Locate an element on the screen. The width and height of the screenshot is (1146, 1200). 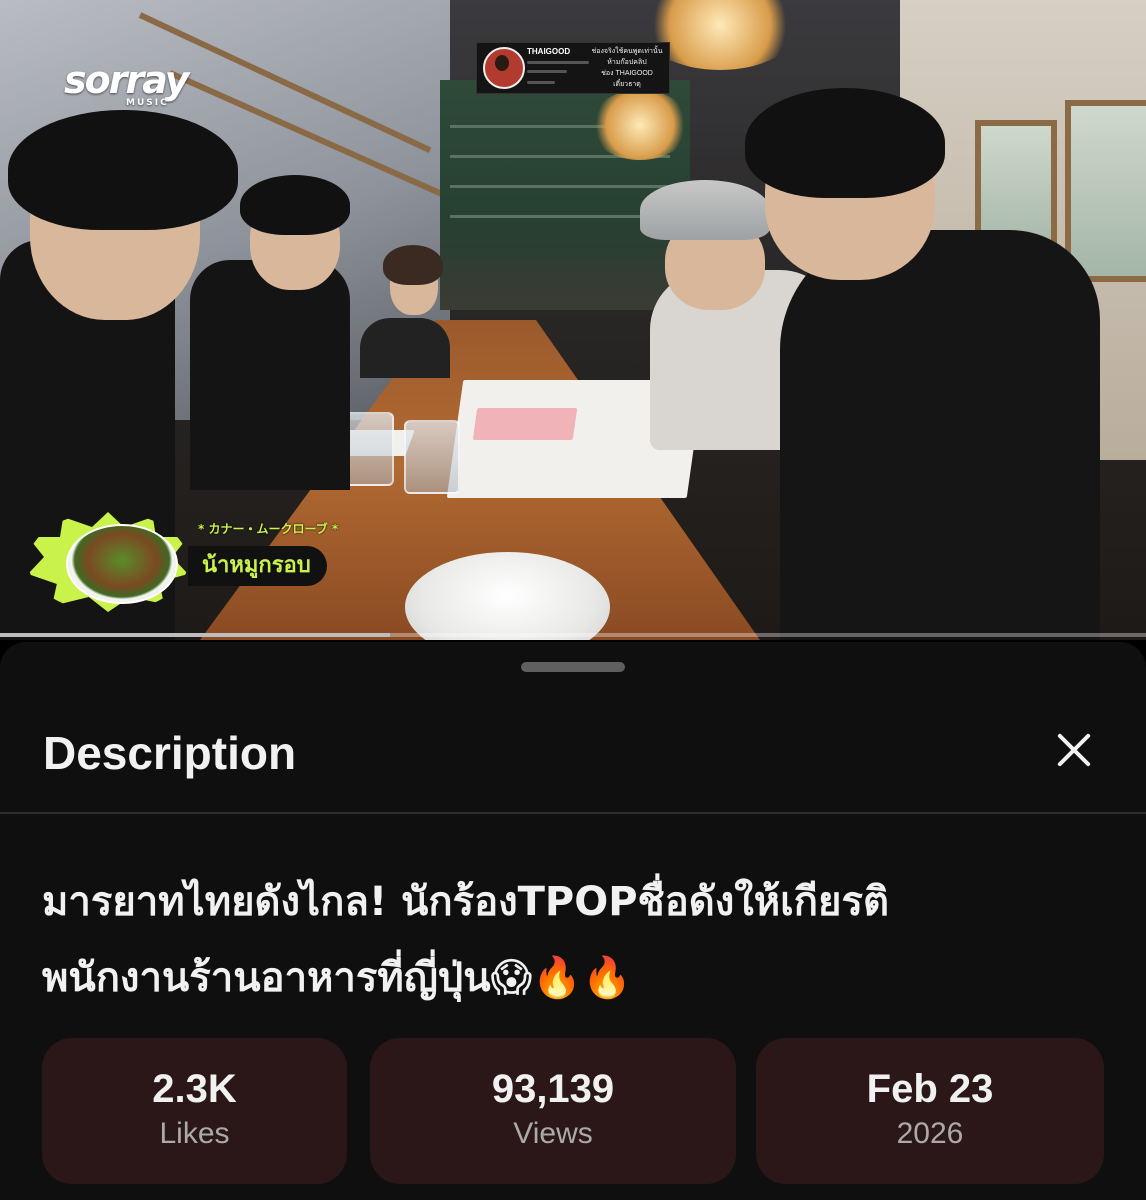
video-scene-window is located at coordinates (1105, 191).